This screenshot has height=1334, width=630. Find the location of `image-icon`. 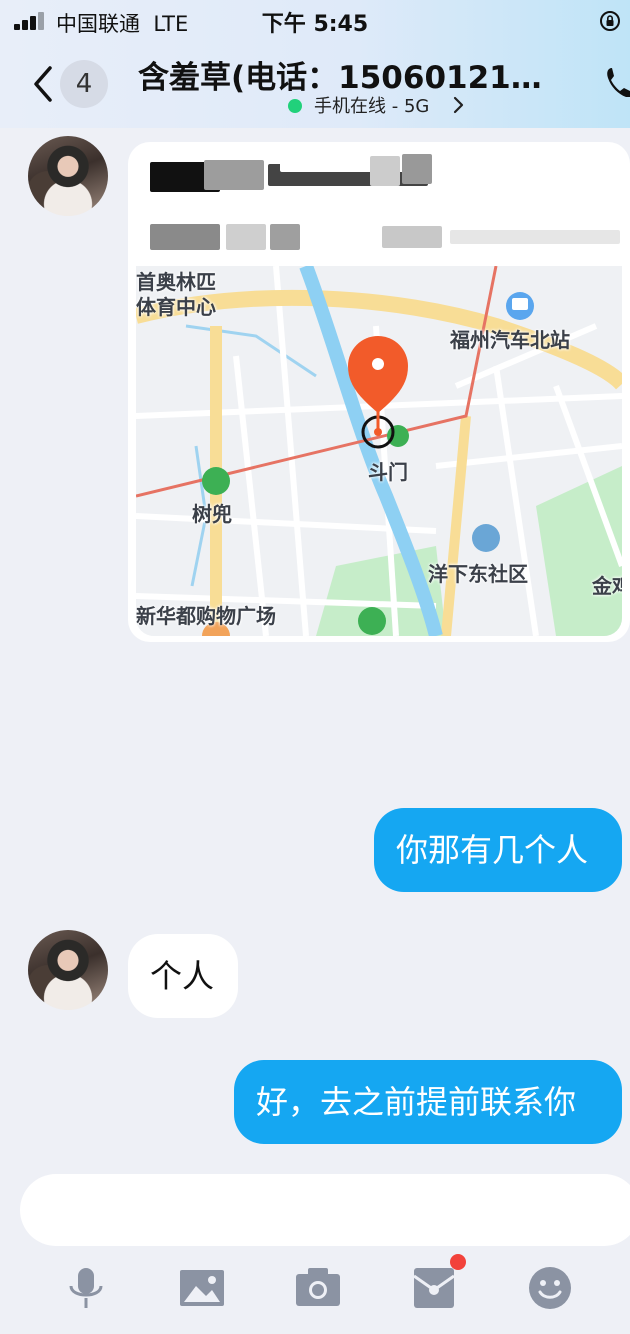

image-icon is located at coordinates (202, 1288).